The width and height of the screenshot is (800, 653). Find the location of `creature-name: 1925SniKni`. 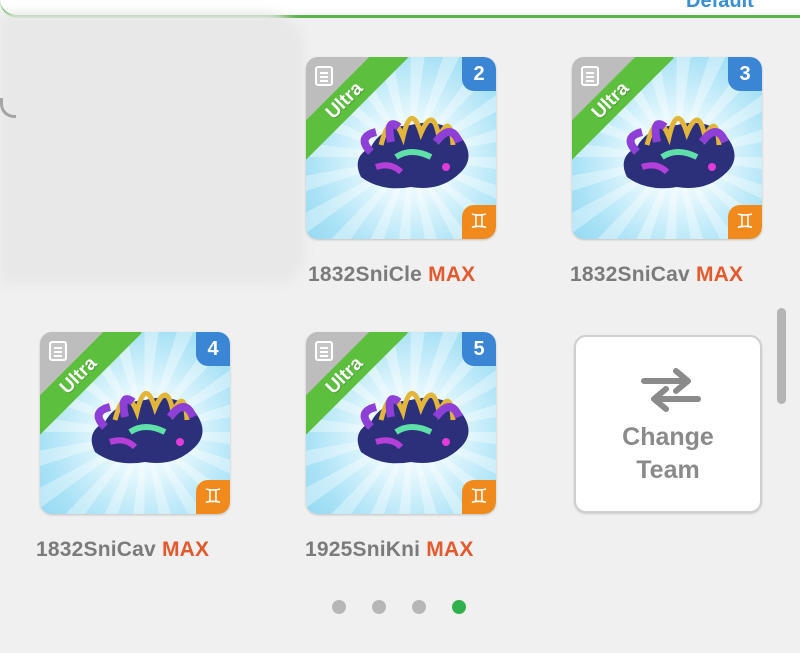

creature-name: 1925SniKni is located at coordinates (363, 549).